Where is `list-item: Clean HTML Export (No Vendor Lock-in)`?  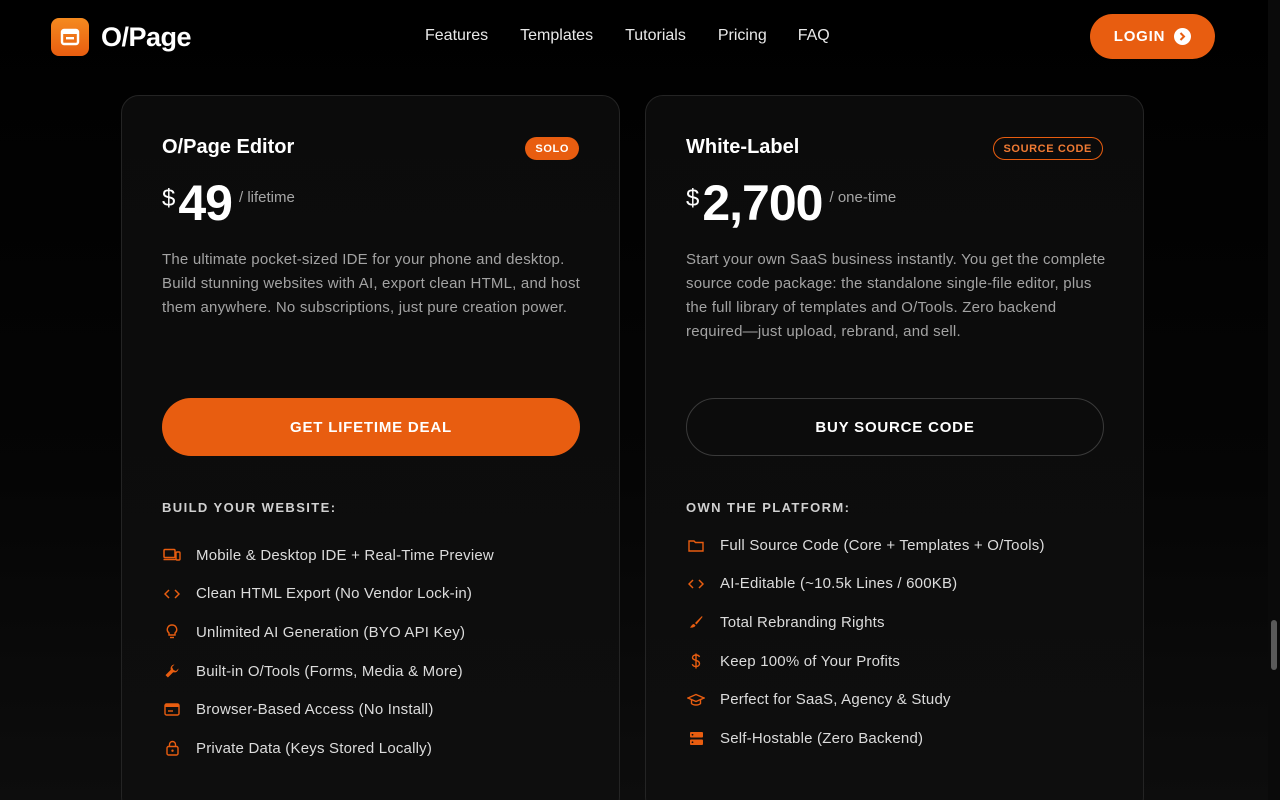
list-item: Clean HTML Export (No Vendor Lock-in) is located at coordinates (372, 594).